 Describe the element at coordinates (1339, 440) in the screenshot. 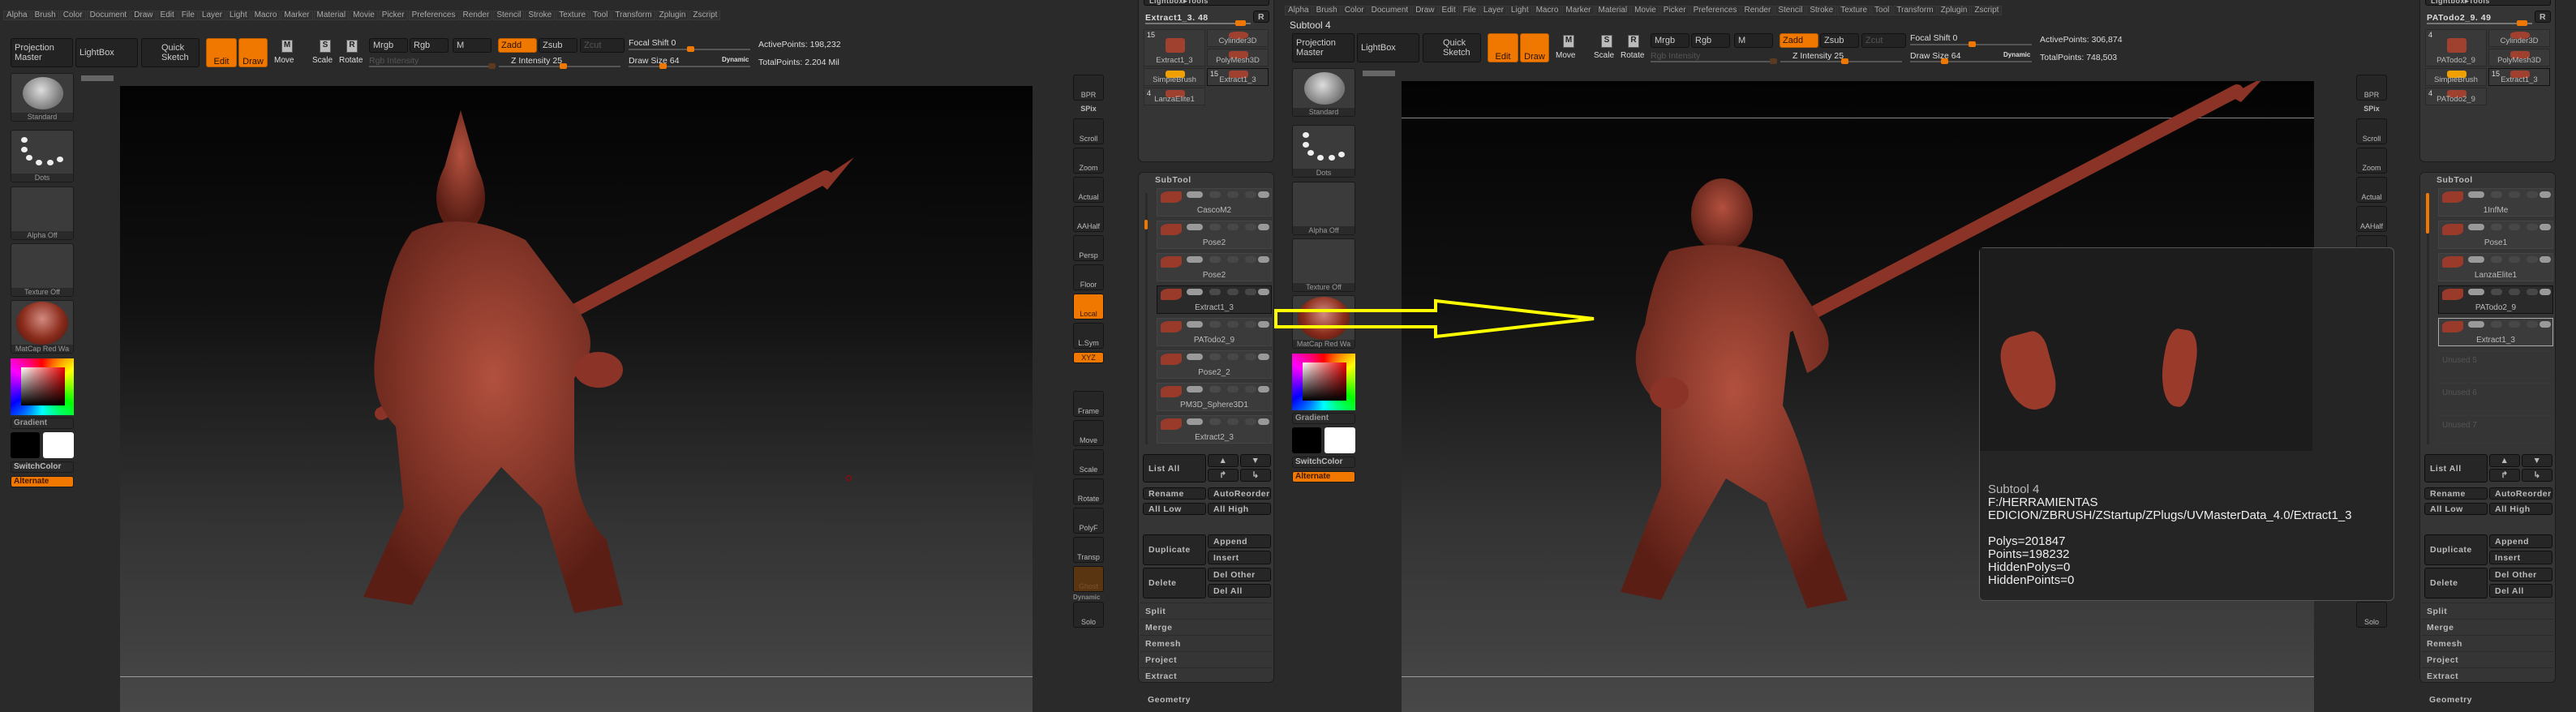

I see `secondary-color-swatch` at that location.